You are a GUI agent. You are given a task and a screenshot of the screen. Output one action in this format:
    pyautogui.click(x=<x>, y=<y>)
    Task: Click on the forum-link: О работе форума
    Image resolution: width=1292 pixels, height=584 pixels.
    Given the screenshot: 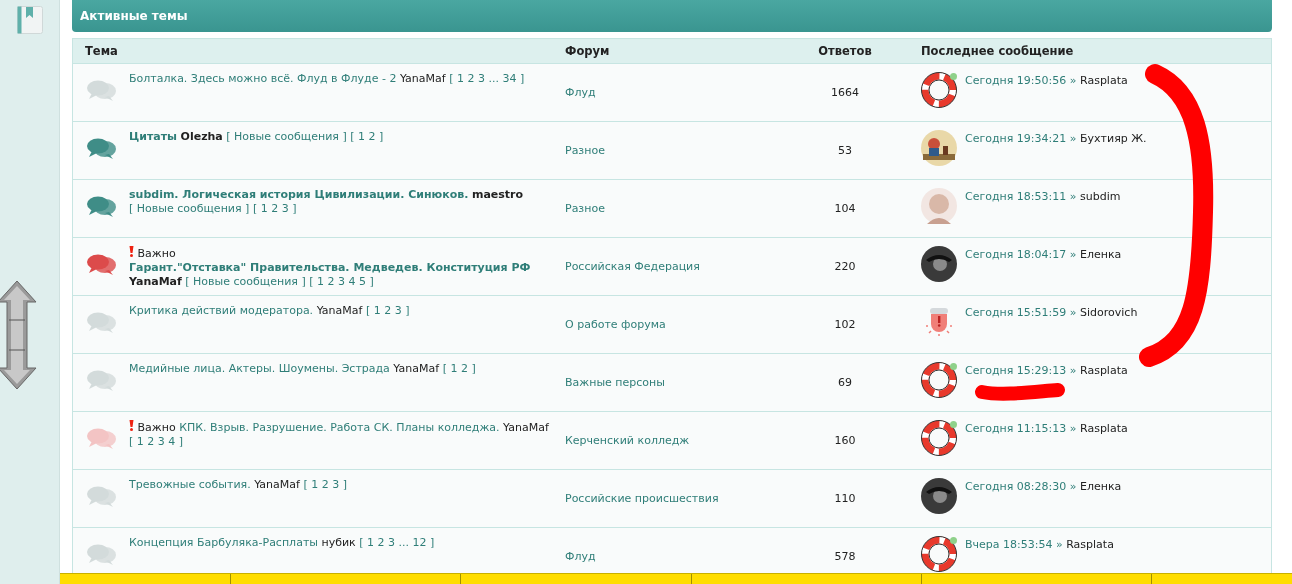 What is the action you would take?
    pyautogui.click(x=615, y=324)
    